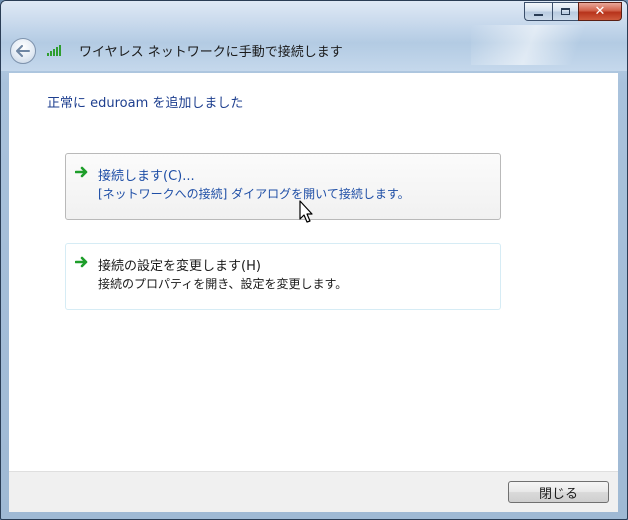  I want to click on change-settings-option-title: 接続の設定を変更します(H), so click(179, 266).